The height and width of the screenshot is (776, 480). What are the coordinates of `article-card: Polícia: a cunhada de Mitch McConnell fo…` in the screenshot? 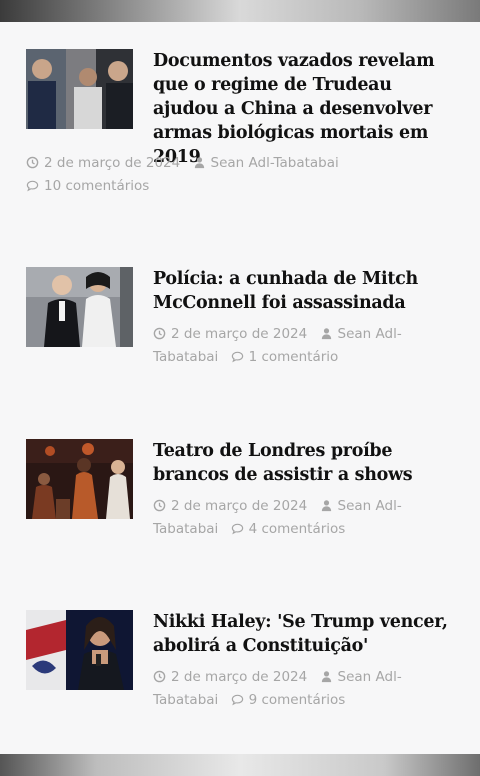 It's located at (246, 322).